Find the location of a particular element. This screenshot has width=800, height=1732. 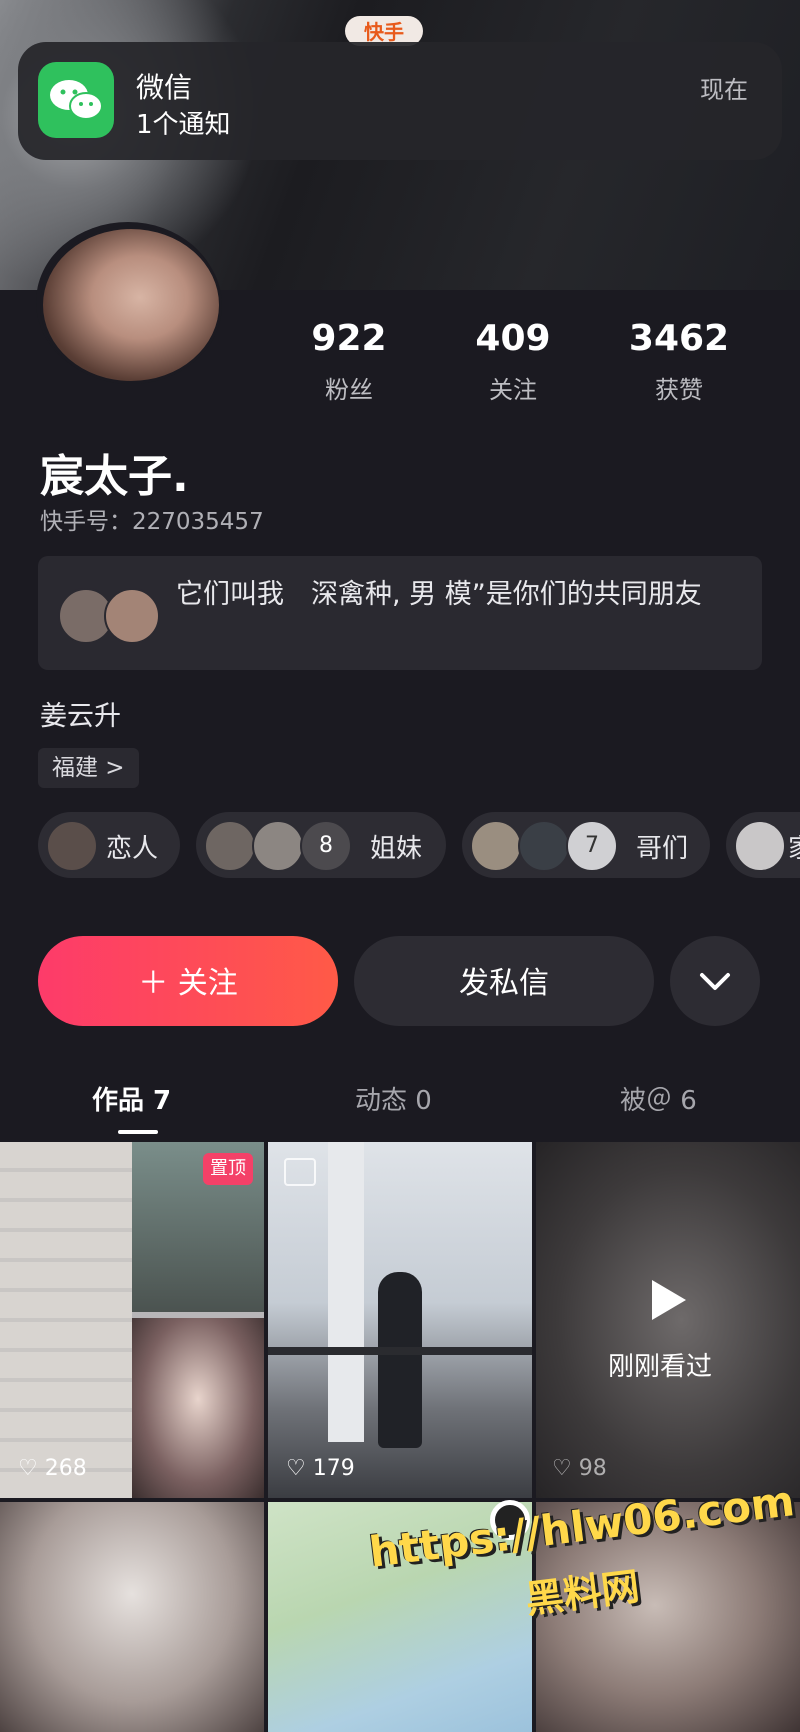

tab-works: 作品 7 is located at coordinates (131, 1098).